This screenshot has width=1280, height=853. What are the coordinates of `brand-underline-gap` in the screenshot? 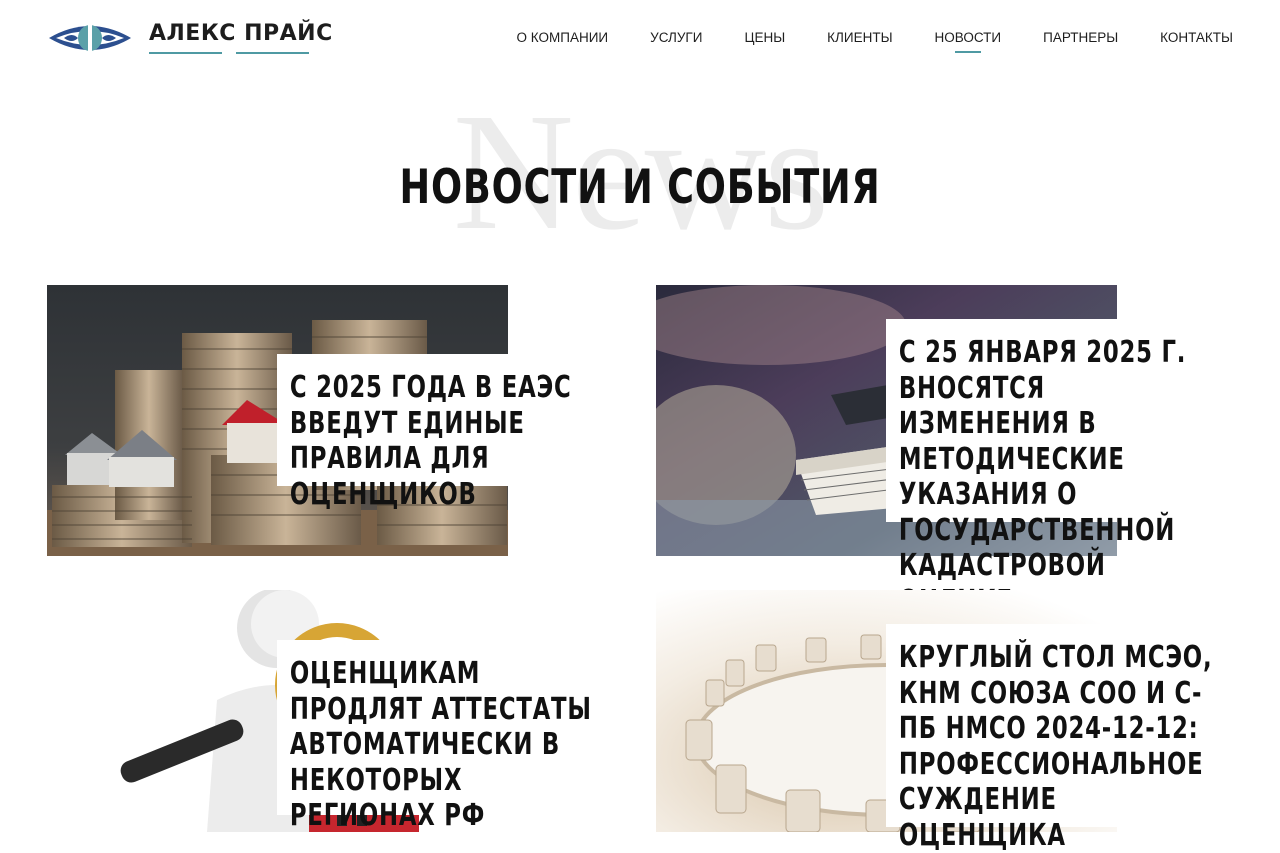 It's located at (229, 52).